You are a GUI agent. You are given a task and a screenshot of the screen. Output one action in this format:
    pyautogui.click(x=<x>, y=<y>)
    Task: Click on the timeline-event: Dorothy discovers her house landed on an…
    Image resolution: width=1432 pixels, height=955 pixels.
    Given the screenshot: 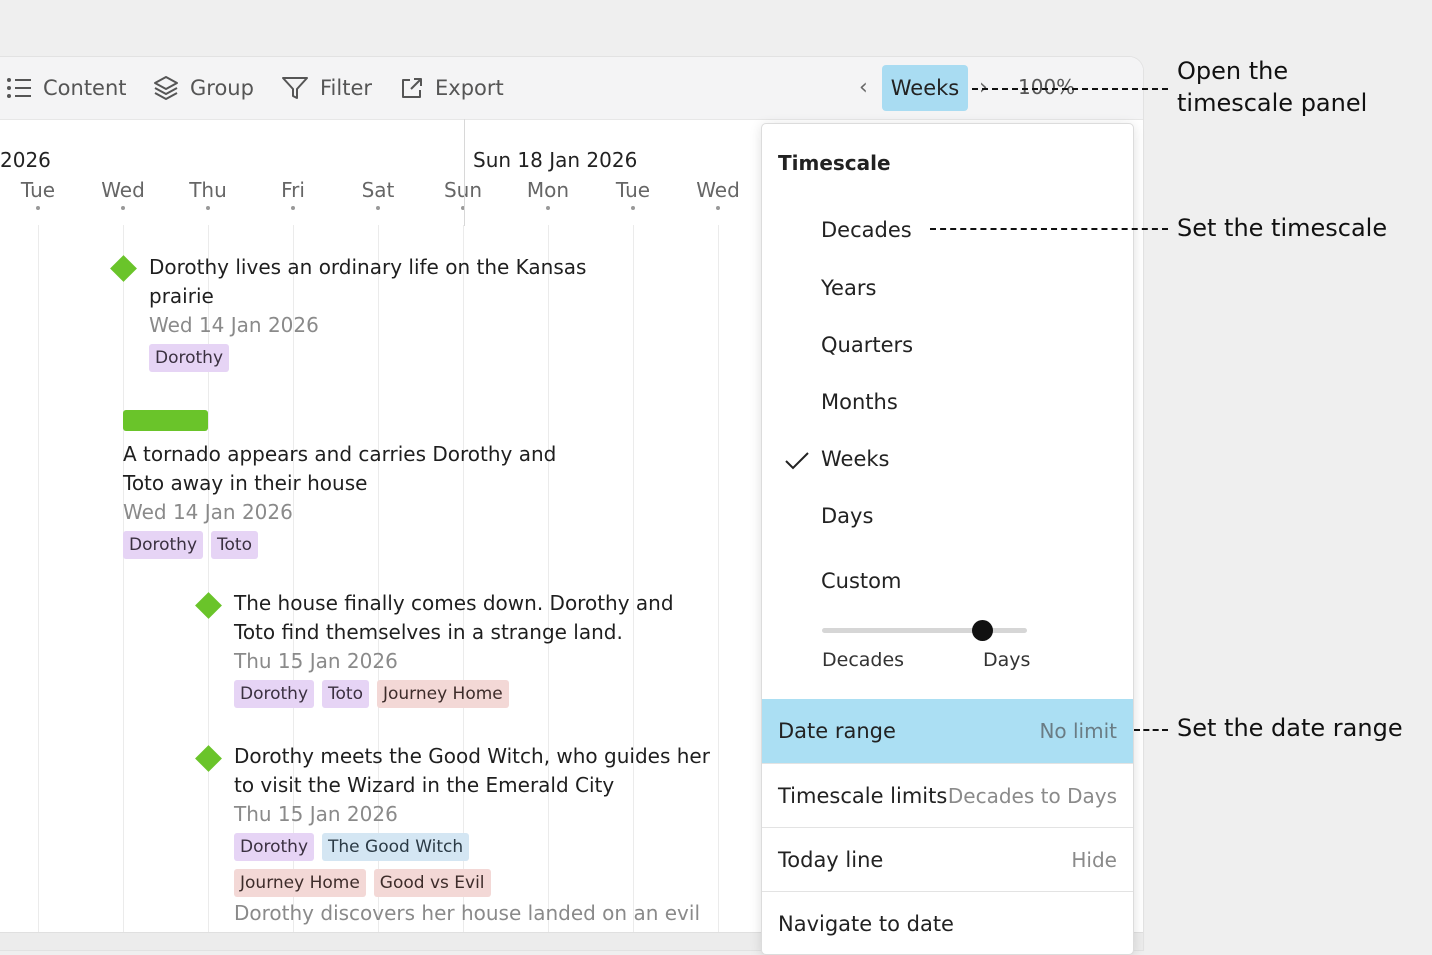 What is the action you would take?
    pyautogui.click(x=494, y=913)
    